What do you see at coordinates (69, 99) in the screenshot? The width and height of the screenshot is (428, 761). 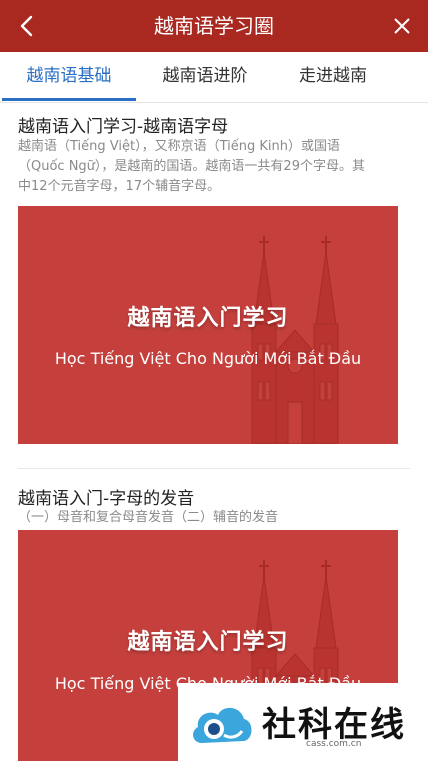 I see `active-tab-indicator` at bounding box center [69, 99].